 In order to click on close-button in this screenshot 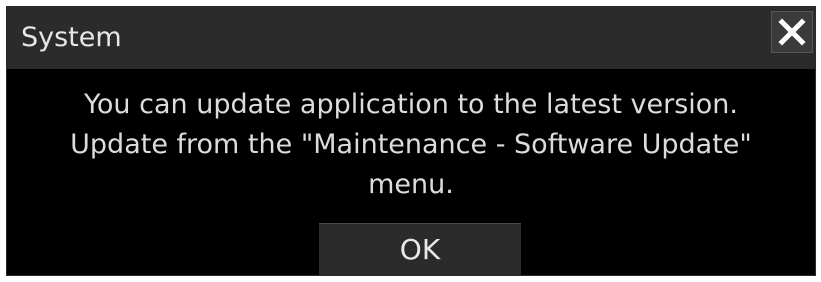, I will do `click(792, 32)`.